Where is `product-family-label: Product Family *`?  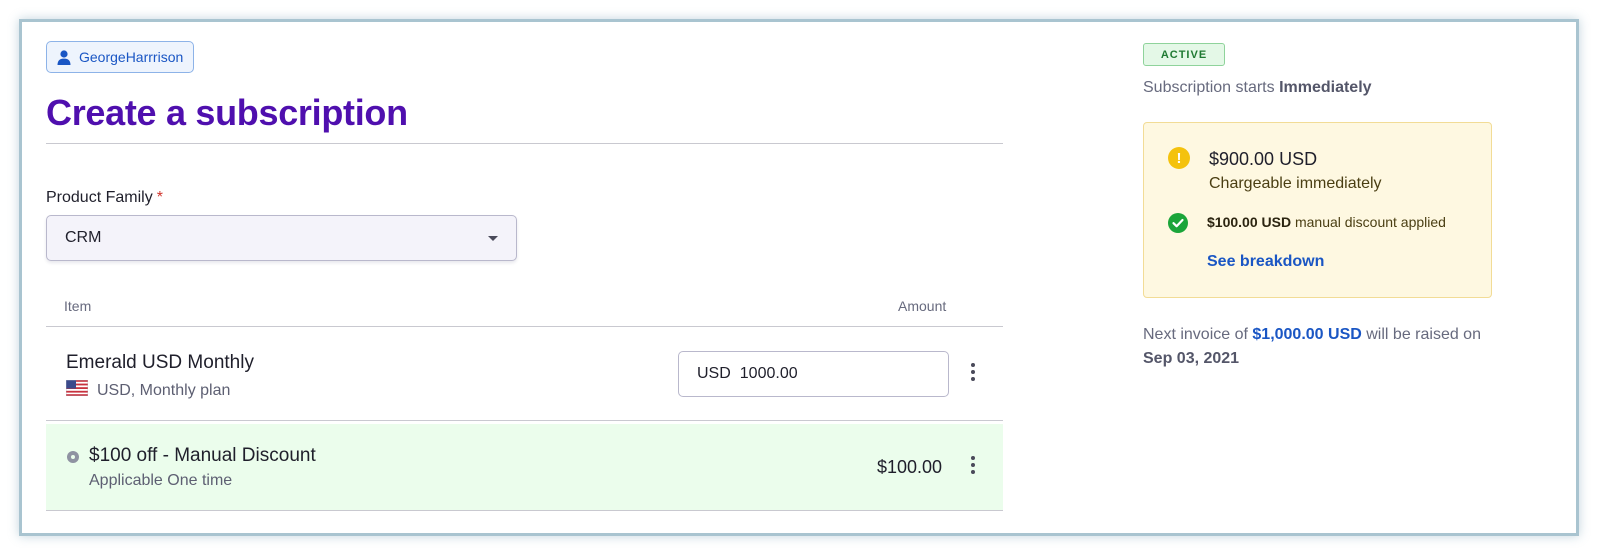
product-family-label: Product Family * is located at coordinates (104, 198).